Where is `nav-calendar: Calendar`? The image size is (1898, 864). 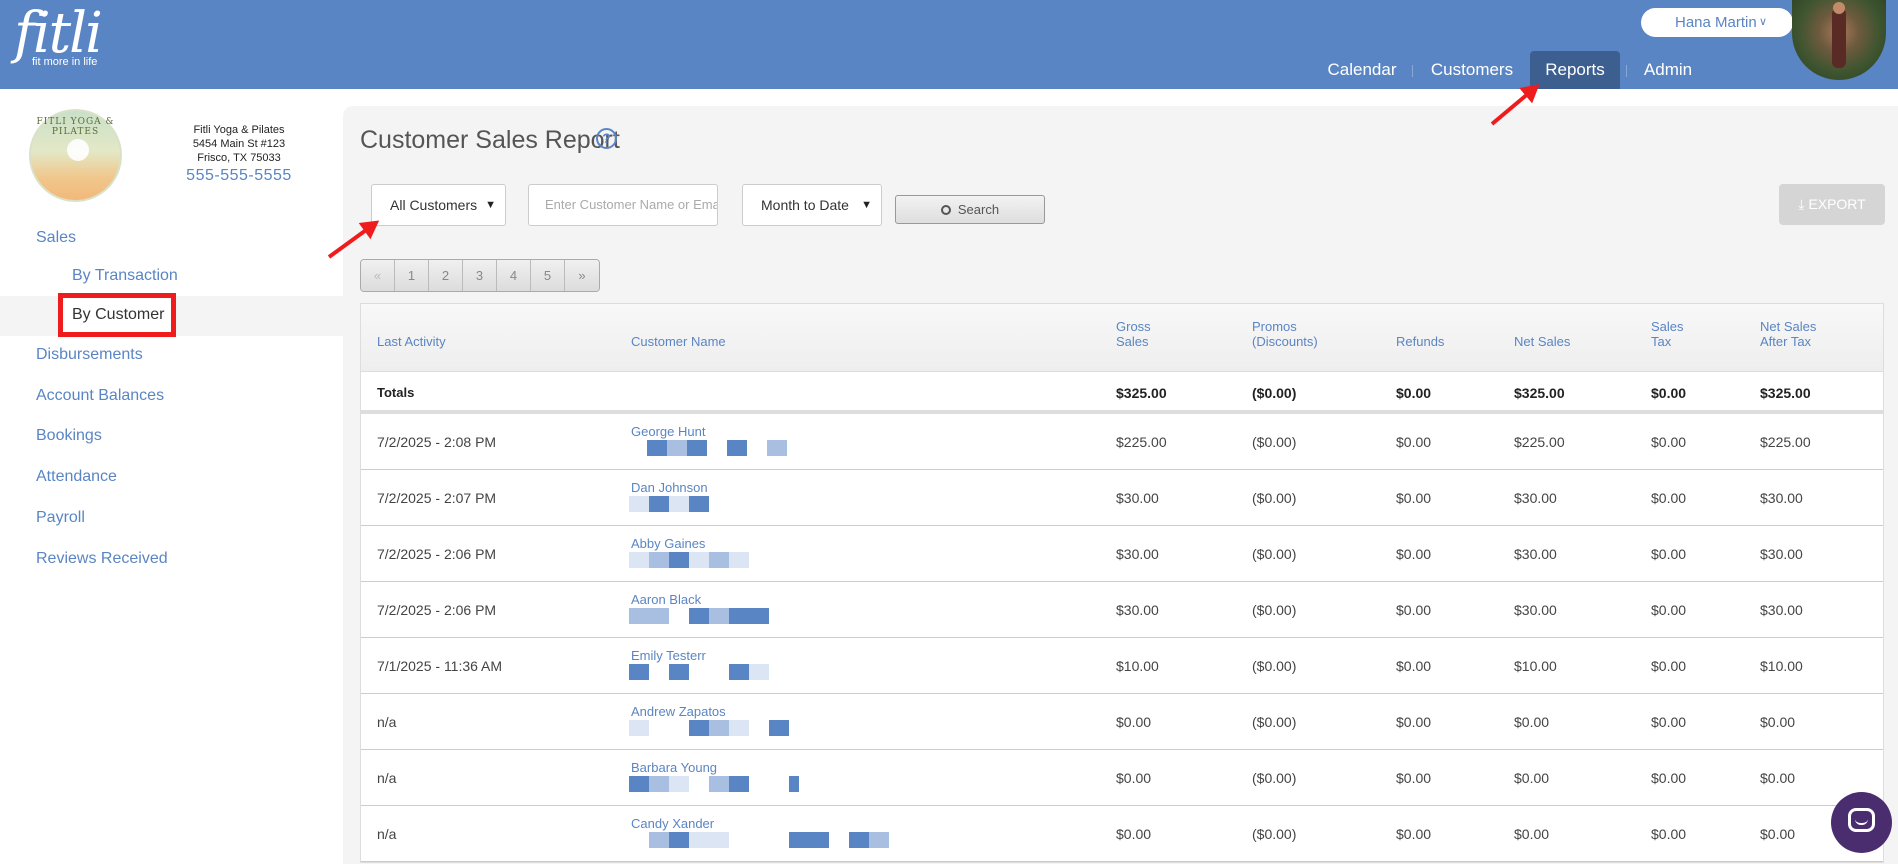
nav-calendar: Calendar is located at coordinates (1362, 70).